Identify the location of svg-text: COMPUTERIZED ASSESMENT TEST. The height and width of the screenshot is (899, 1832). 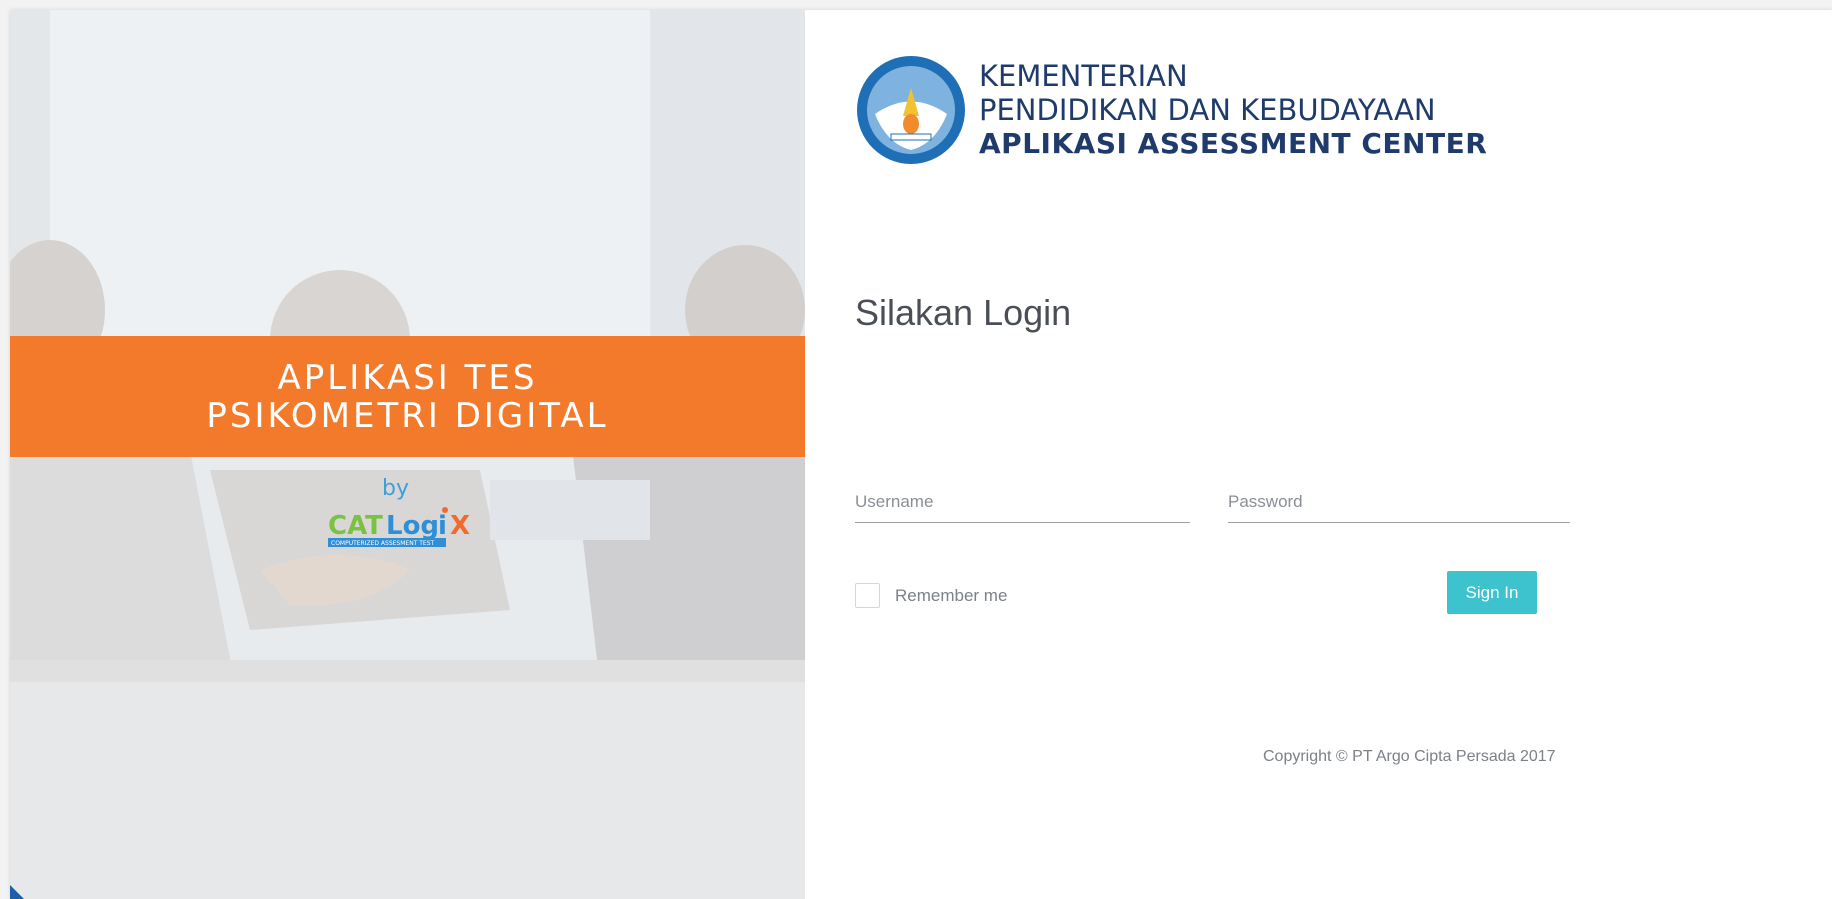
(383, 543).